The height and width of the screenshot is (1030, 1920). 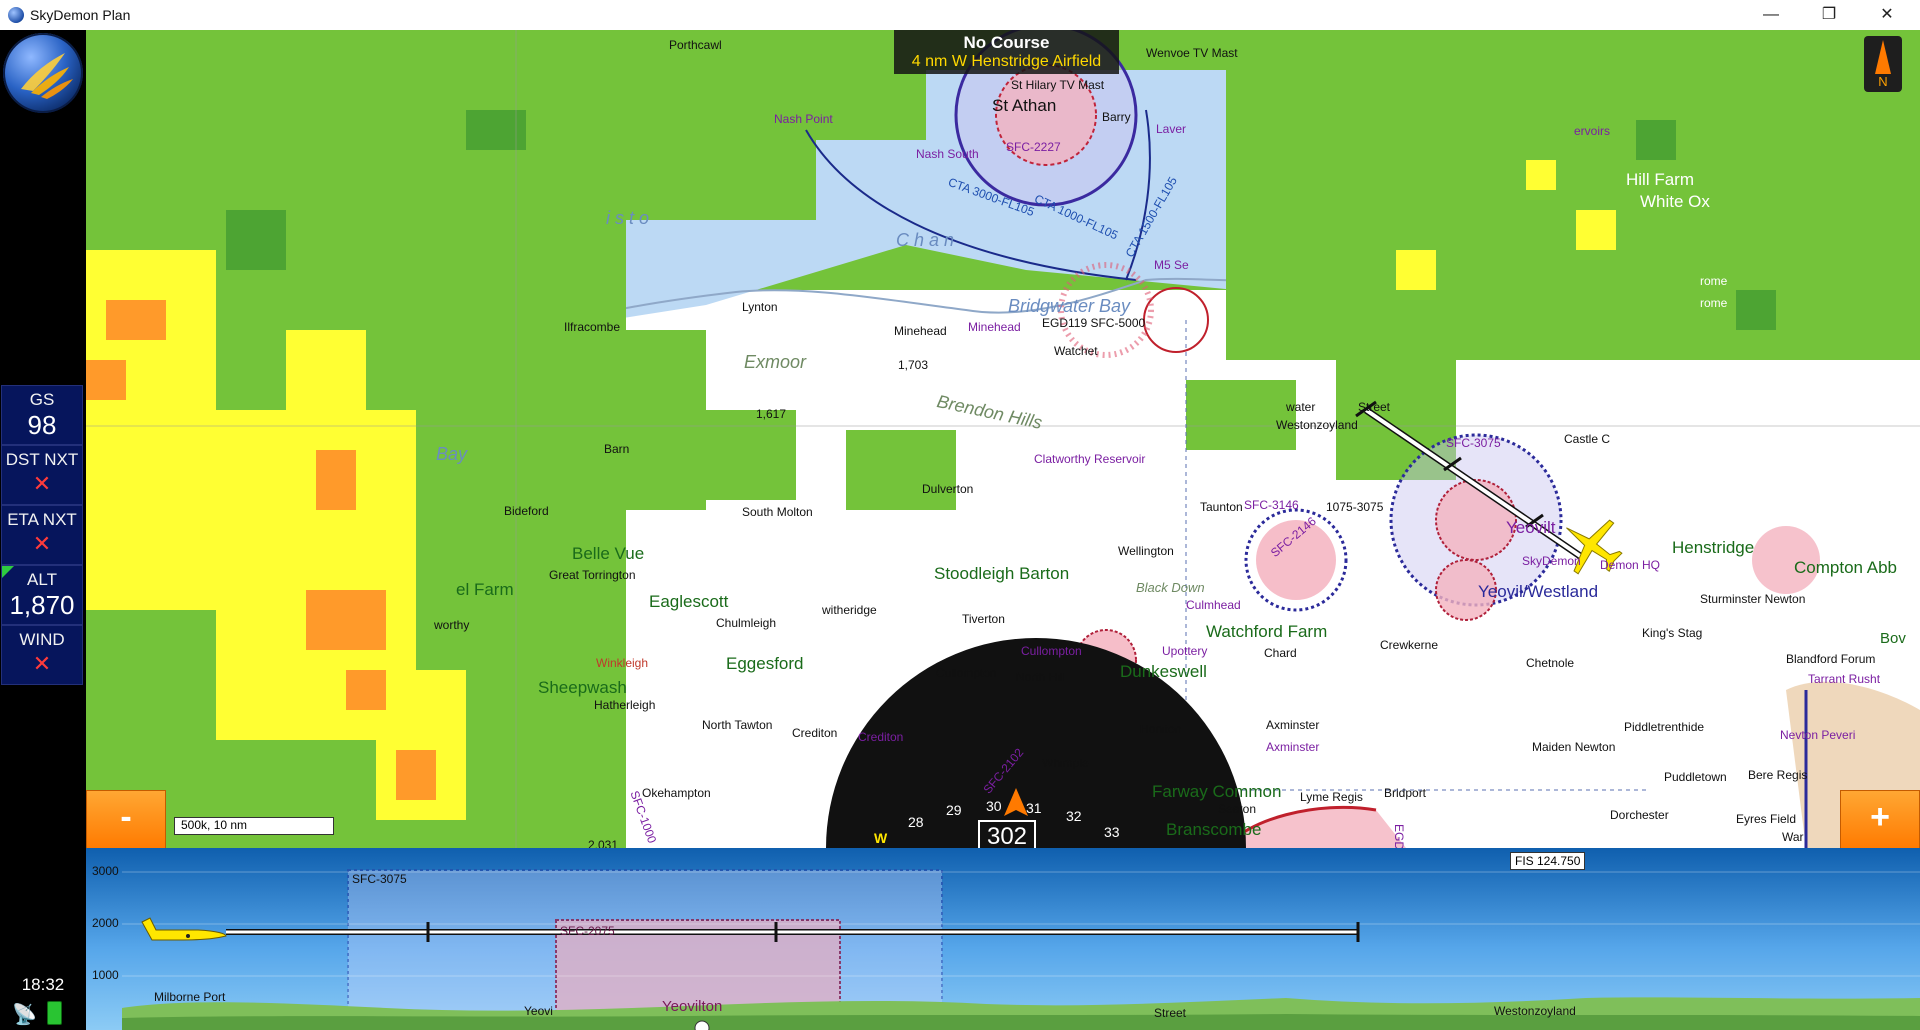 I want to click on label-crediton: Crediton, so click(x=815, y=733).